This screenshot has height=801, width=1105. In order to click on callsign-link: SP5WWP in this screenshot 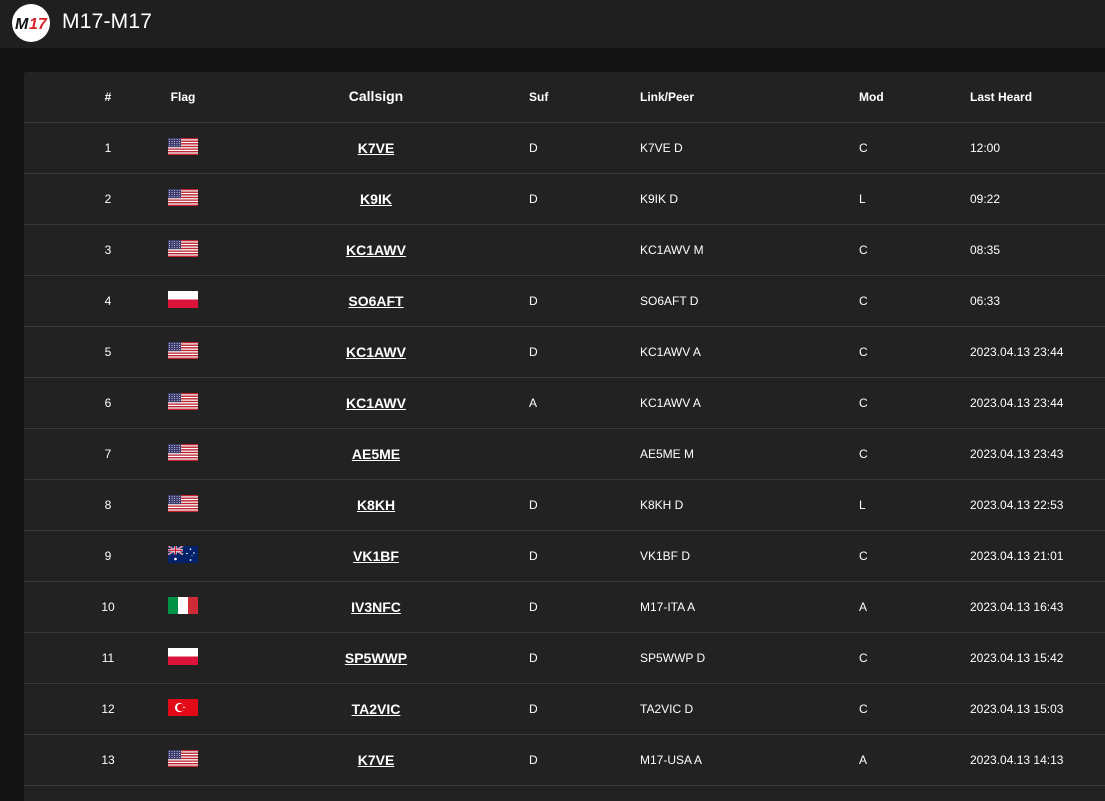, I will do `click(376, 658)`.